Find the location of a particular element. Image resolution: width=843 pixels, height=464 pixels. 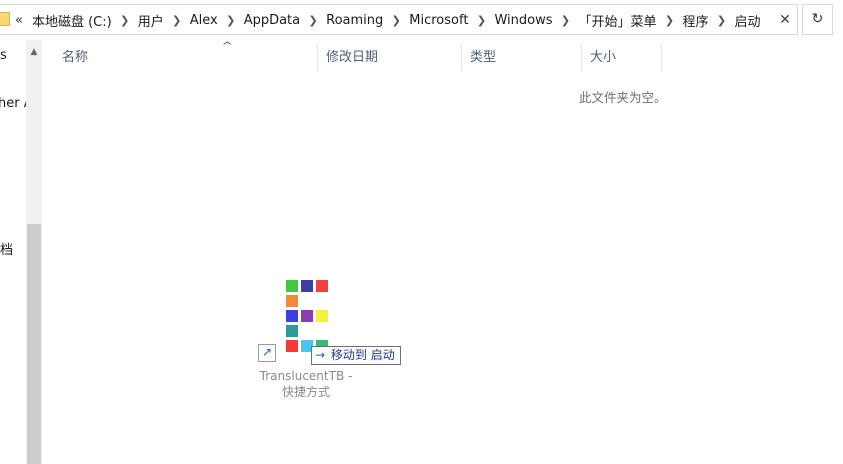

sort-ascending-icon: ^ is located at coordinates (227, 46).